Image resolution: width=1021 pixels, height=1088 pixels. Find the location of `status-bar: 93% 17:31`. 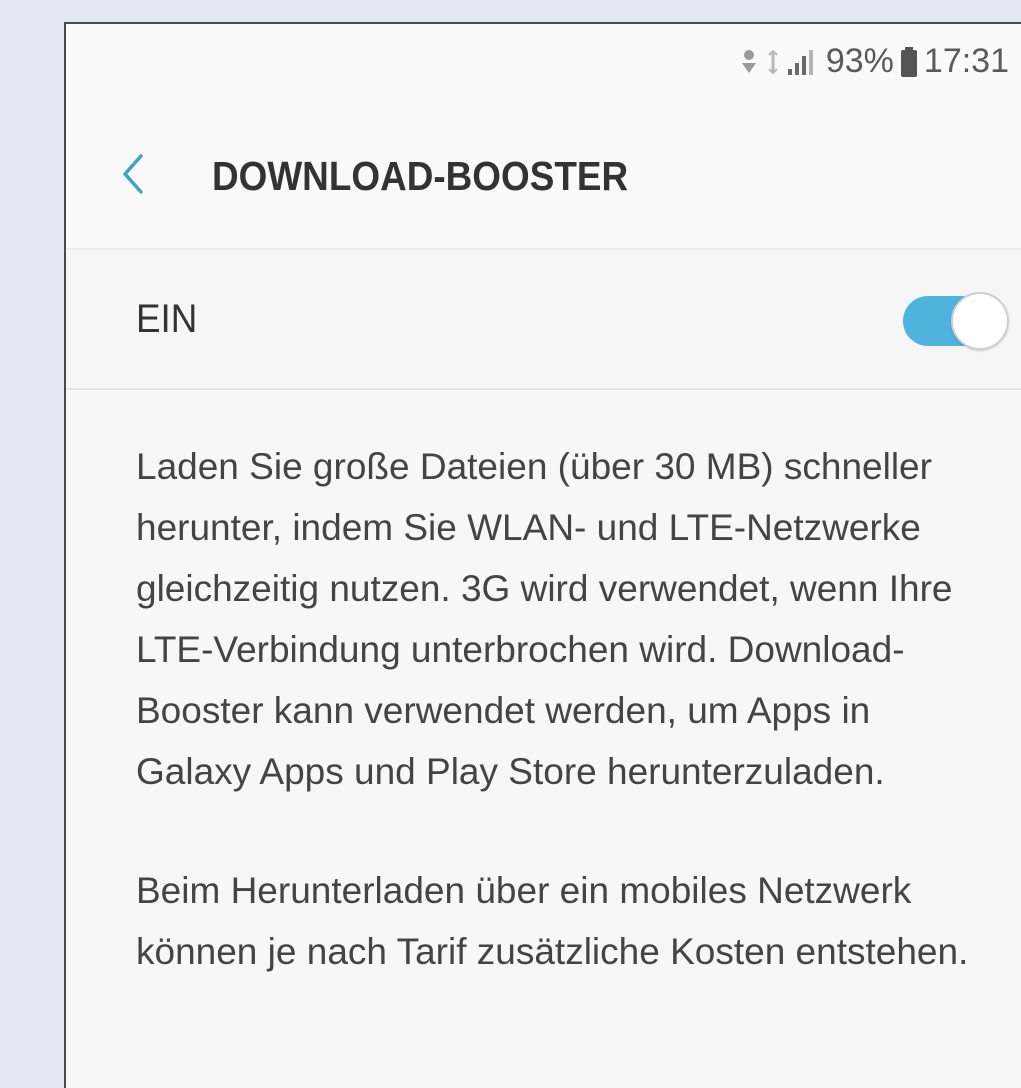

status-bar: 93% 17:31 is located at coordinates (543, 64).